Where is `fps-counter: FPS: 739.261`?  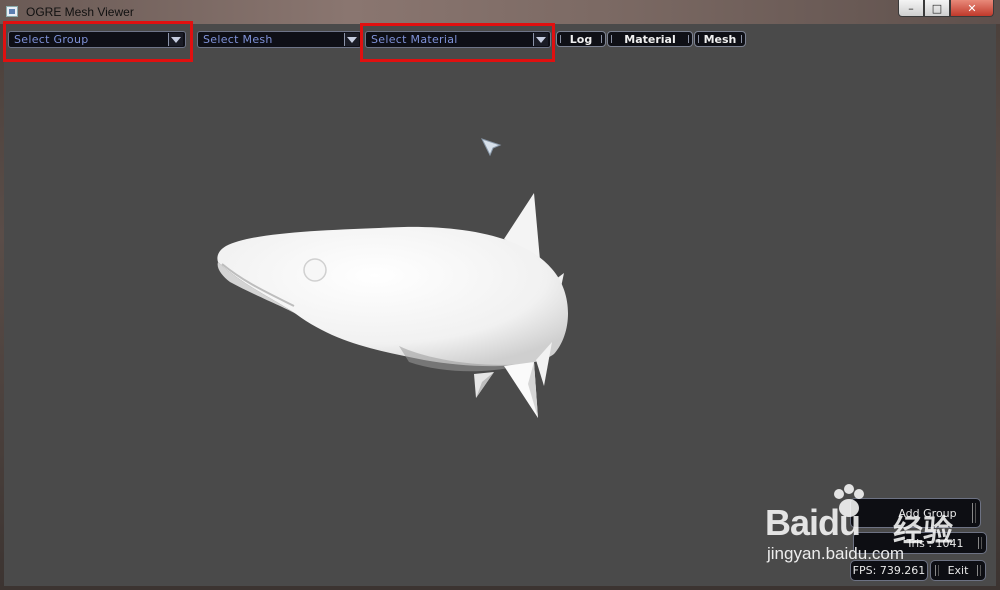
fps-counter: FPS: 739.261 is located at coordinates (889, 570).